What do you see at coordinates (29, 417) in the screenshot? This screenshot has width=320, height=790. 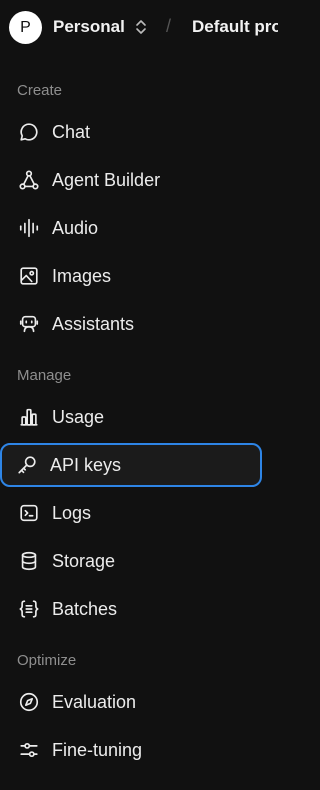 I see `bar-chart-icon` at bounding box center [29, 417].